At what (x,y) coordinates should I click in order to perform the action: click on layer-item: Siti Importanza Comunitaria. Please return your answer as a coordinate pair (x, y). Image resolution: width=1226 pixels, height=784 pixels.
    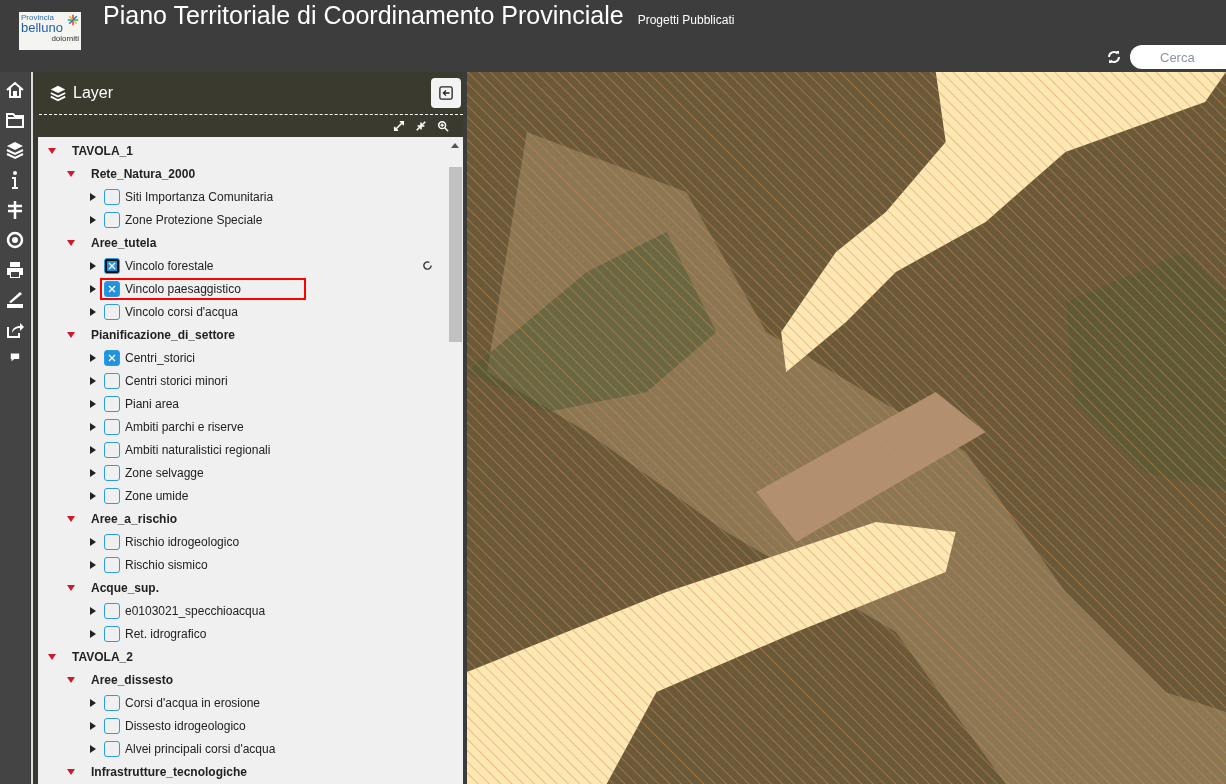
    Looking at the image, I should click on (203, 196).